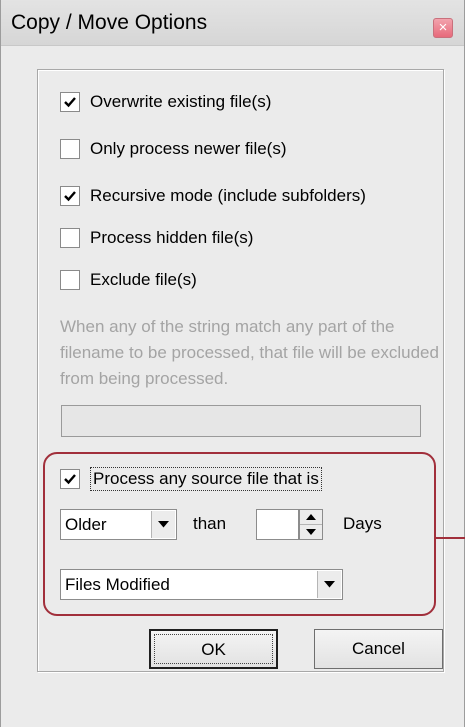  Describe the element at coordinates (118, 524) in the screenshot. I see `comparison-select: Older` at that location.